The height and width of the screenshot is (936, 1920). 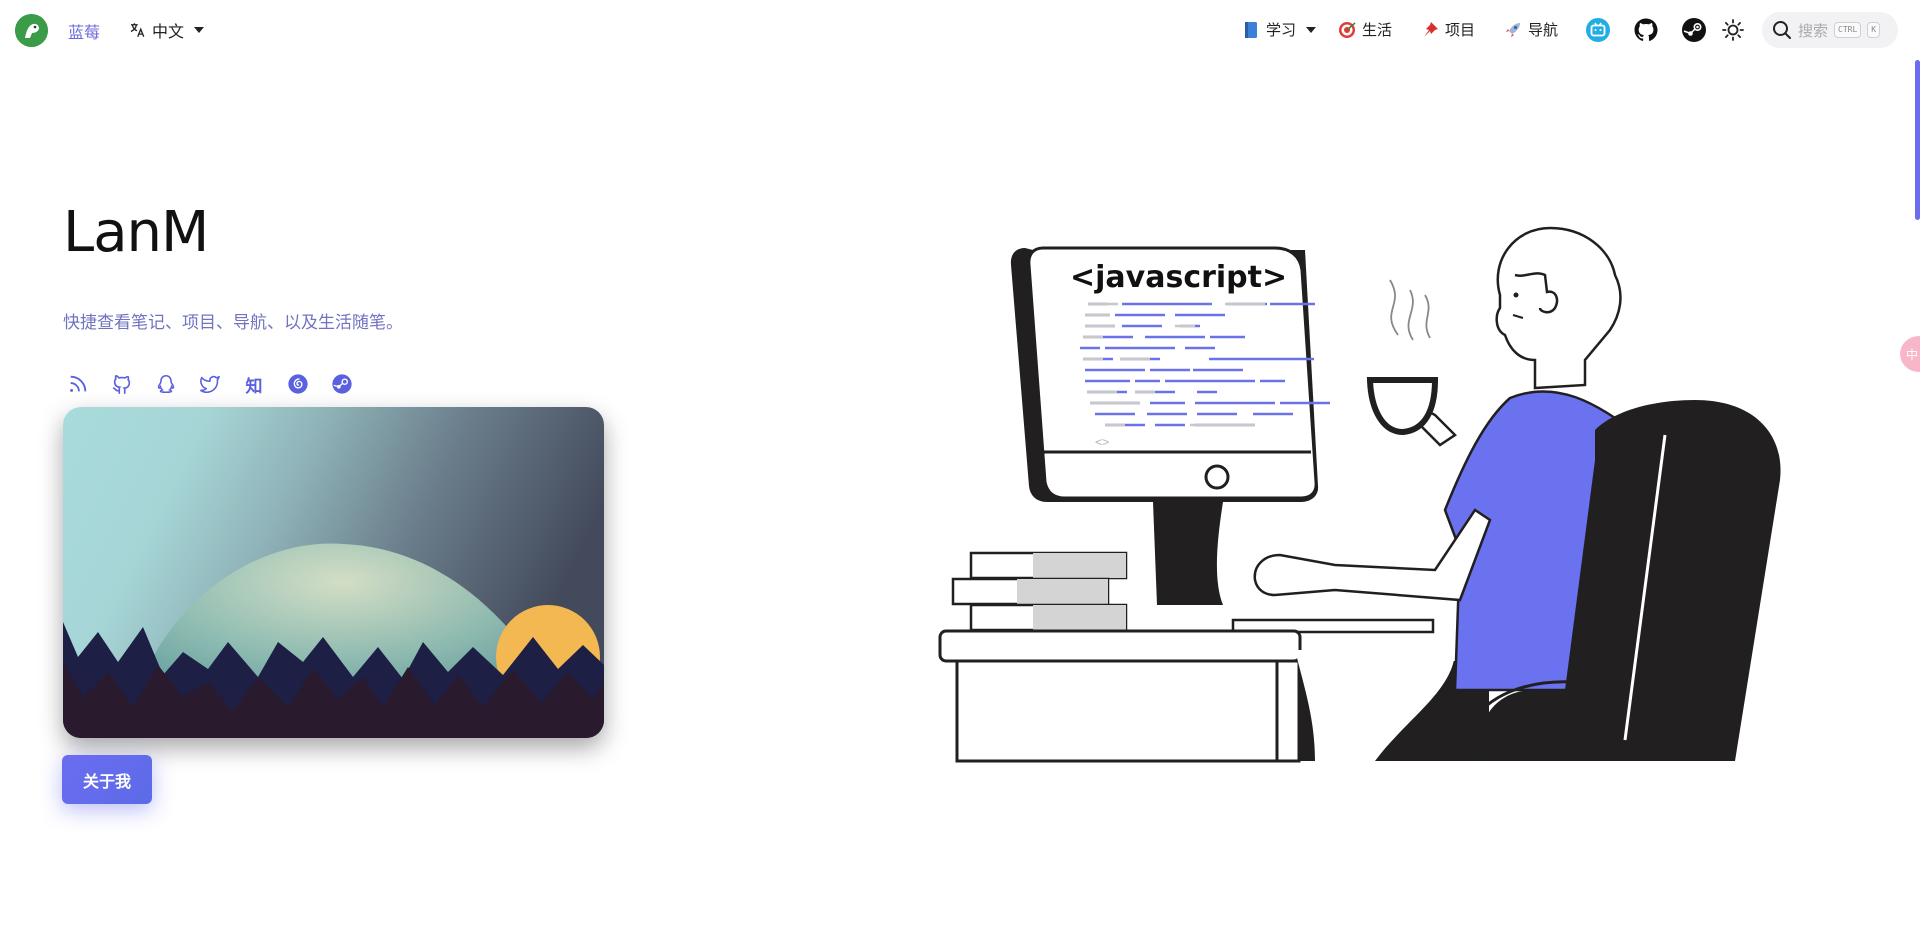 I want to click on hero-title: LanM, so click(x=136, y=232).